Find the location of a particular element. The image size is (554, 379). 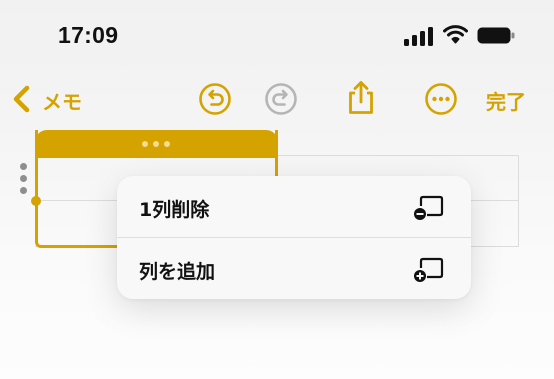

undo-icon is located at coordinates (215, 99).